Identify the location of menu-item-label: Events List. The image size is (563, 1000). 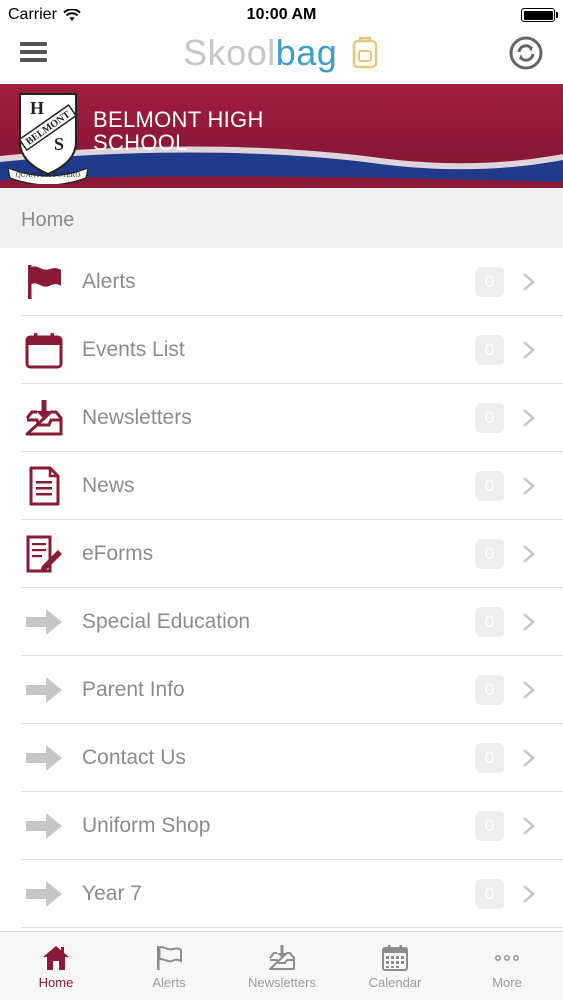
(133, 349).